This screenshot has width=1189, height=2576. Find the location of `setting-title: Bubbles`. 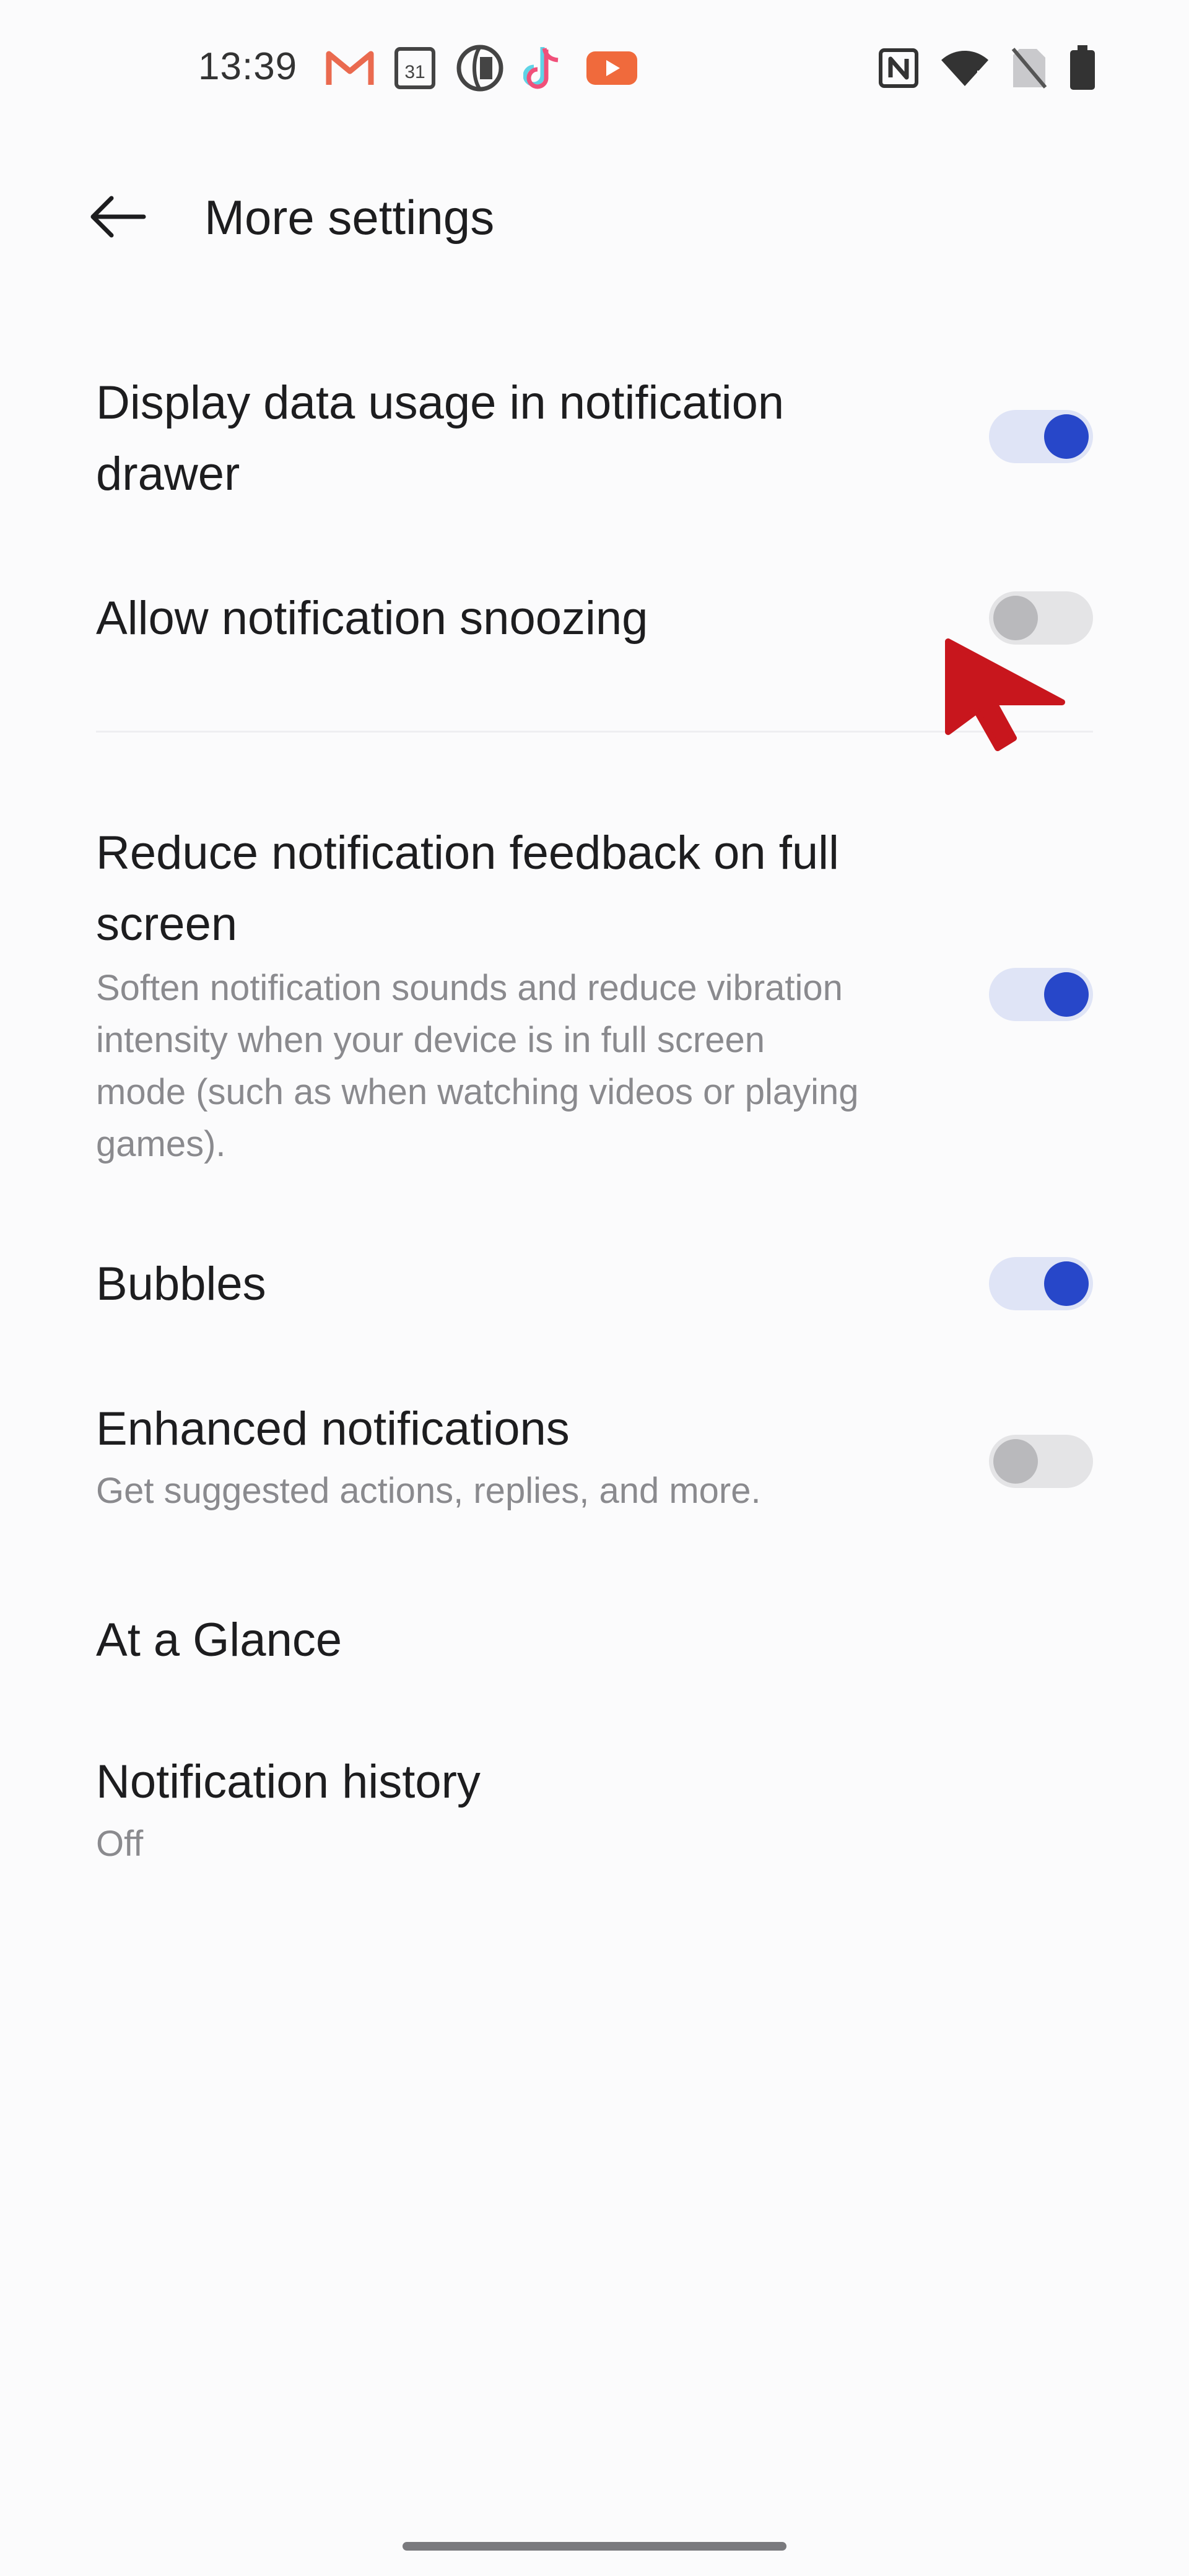

setting-title: Bubbles is located at coordinates (181, 1284).